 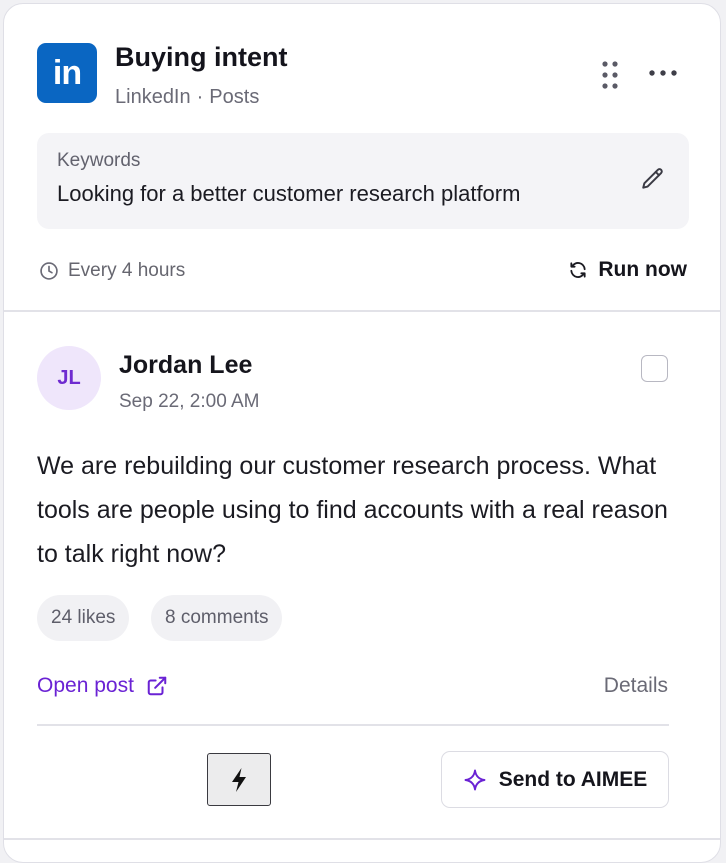 I want to click on content-type: Posts, so click(x=234, y=97).